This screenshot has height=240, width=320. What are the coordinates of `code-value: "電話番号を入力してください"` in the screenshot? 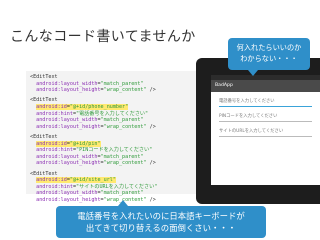 It's located at (112, 113).